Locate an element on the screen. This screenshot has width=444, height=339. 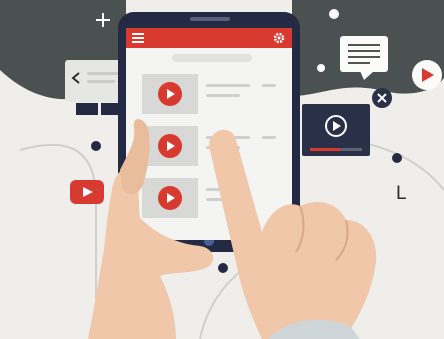
holding-hand is located at coordinates (151, 253).